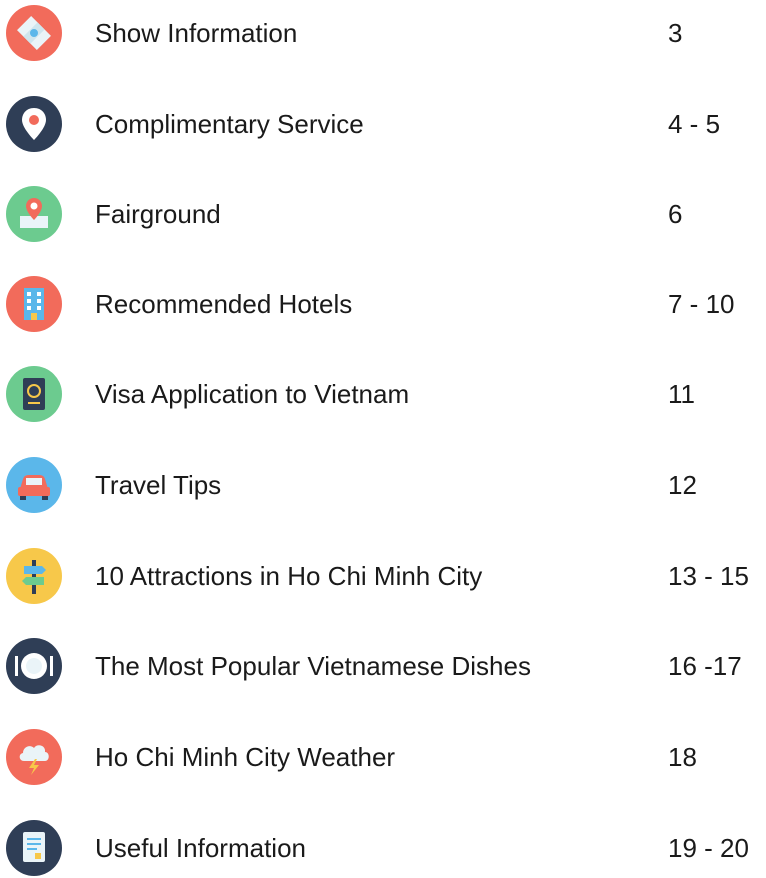 The image size is (766, 878). Describe the element at coordinates (196, 33) in the screenshot. I see `toc-entry-label: Show Information` at that location.